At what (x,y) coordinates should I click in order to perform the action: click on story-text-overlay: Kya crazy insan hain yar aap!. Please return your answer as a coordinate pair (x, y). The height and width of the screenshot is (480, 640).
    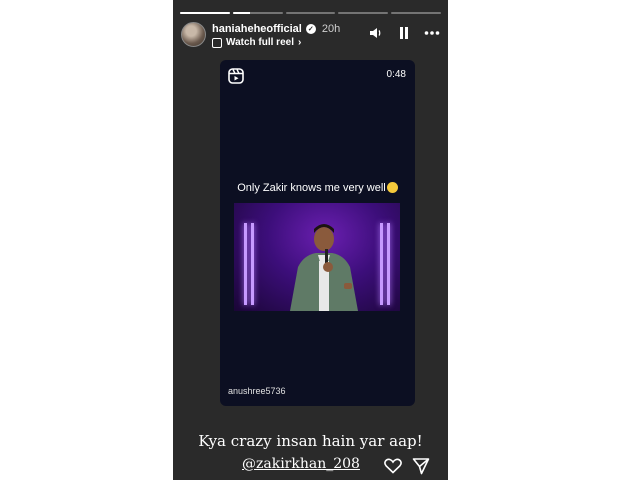
    Looking at the image, I should click on (310, 441).